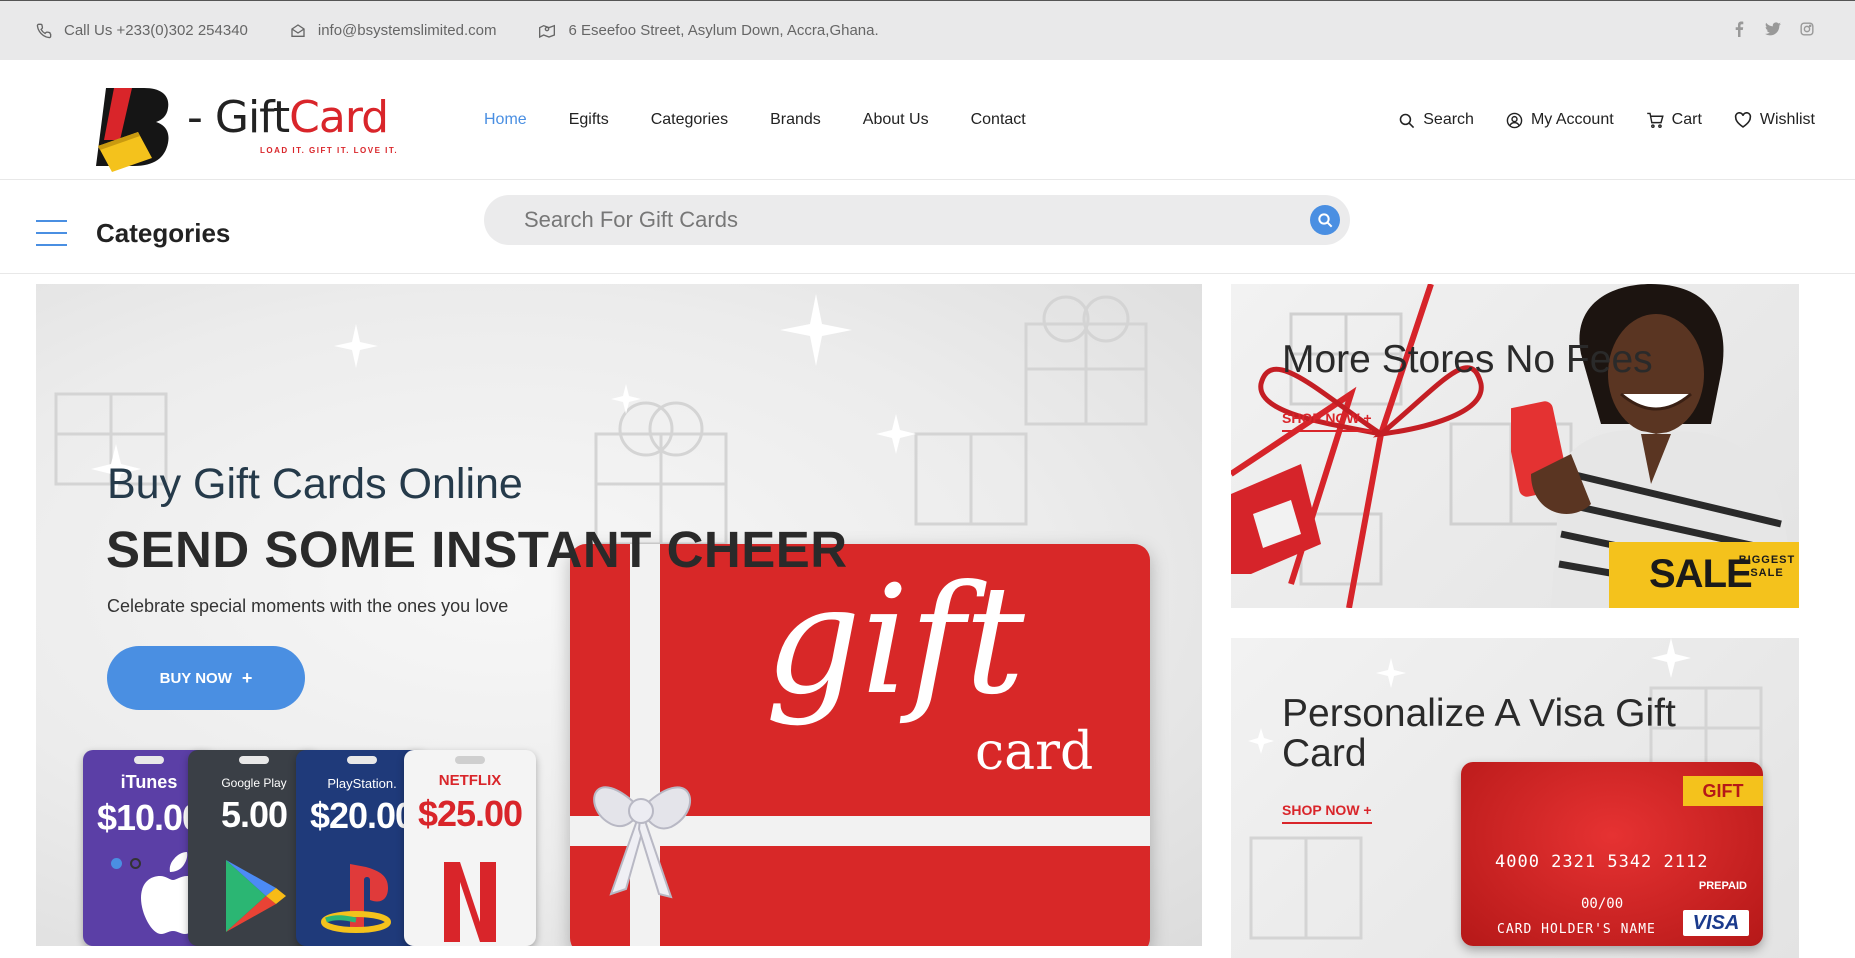  I want to click on sale-tag: SALE BIGGEST SALE, so click(1704, 575).